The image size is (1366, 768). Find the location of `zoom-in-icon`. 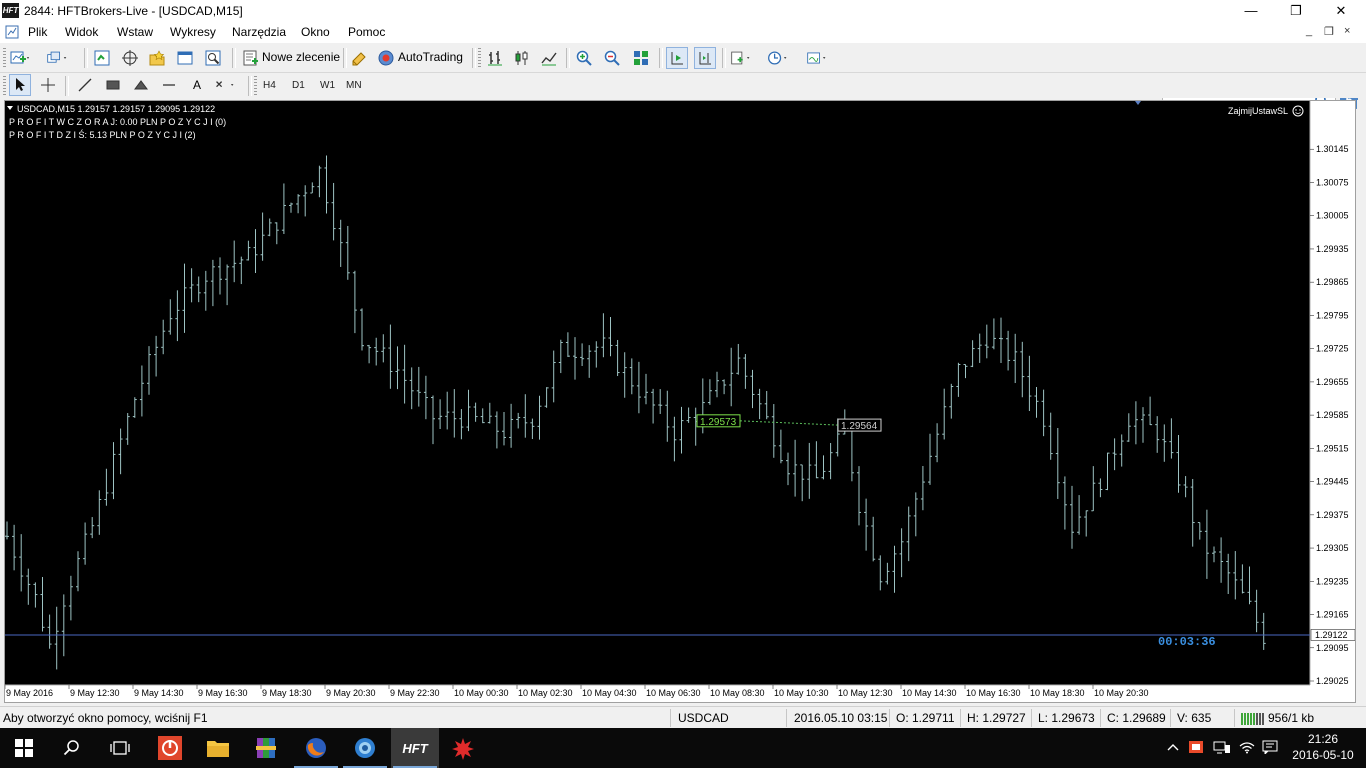

zoom-in-icon is located at coordinates (584, 58).